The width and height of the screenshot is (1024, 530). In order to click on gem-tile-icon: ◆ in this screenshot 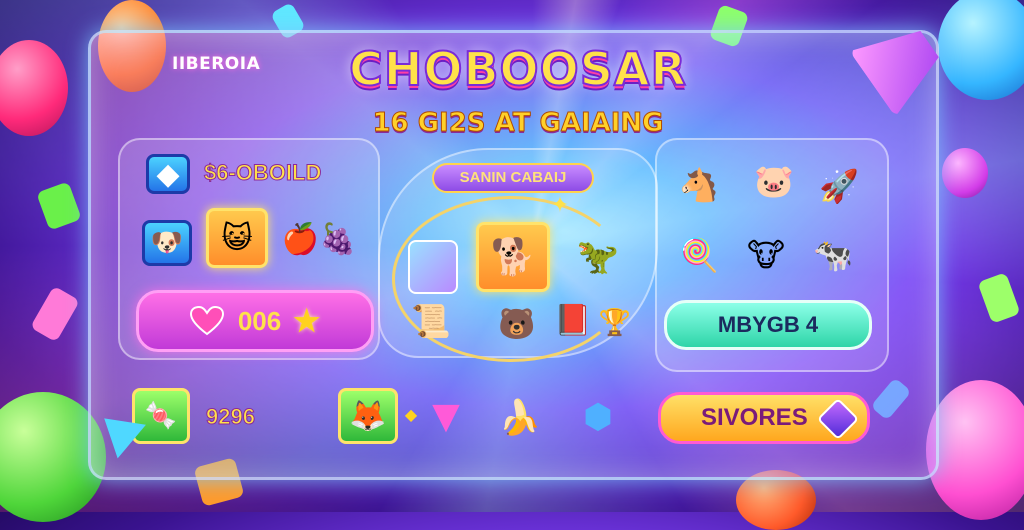, I will do `click(168, 174)`.